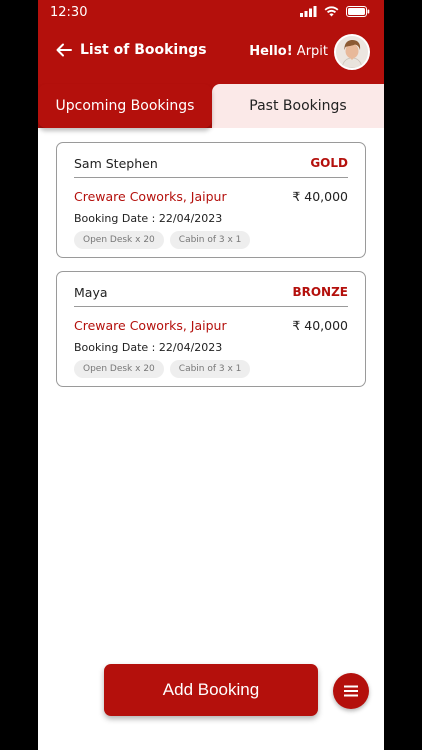 This screenshot has width=422, height=750. What do you see at coordinates (298, 106) in the screenshot?
I see `tab-past-bookings: Past Bookings` at bounding box center [298, 106].